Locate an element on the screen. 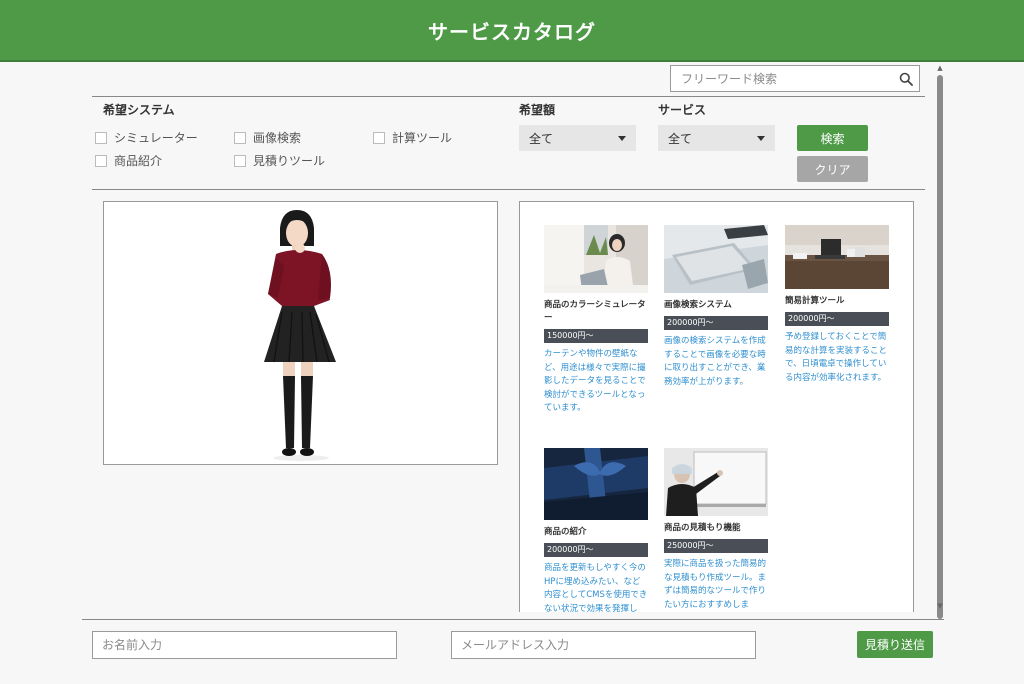  card-title: 商品の紹介 is located at coordinates (596, 532).